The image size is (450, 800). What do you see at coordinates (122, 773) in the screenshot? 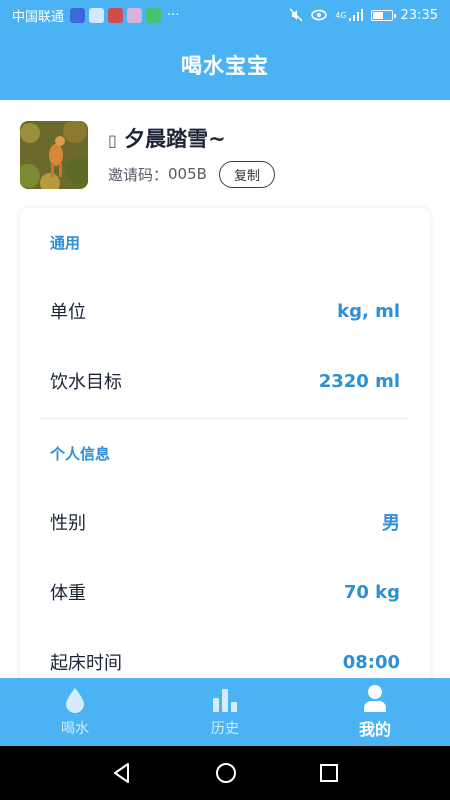
I see `back-icon` at bounding box center [122, 773].